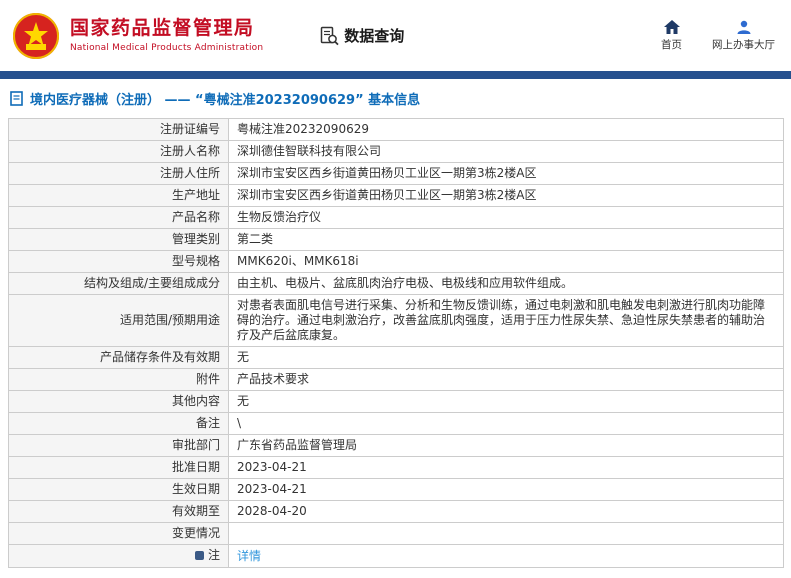  I want to click on home-link: 首页, so click(671, 35).